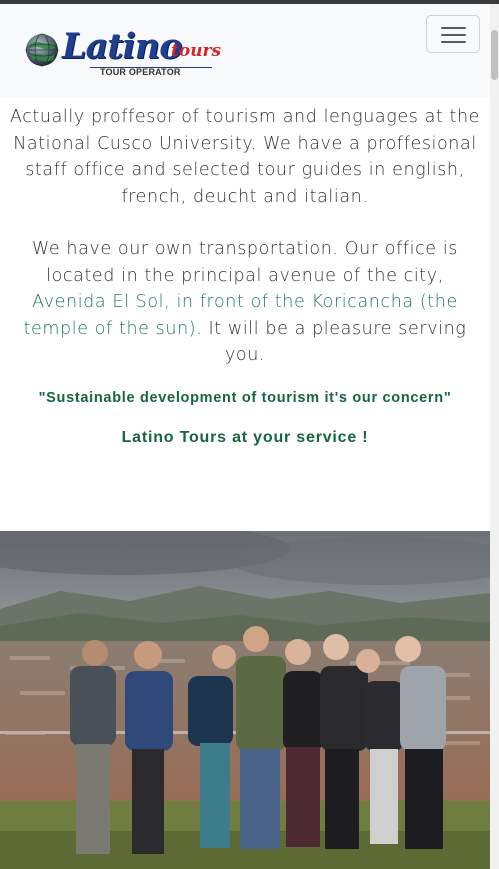 The image size is (499, 869). What do you see at coordinates (245, 50) in the screenshot?
I see `navbar: Latino tours TOUR OPERATOR` at bounding box center [245, 50].